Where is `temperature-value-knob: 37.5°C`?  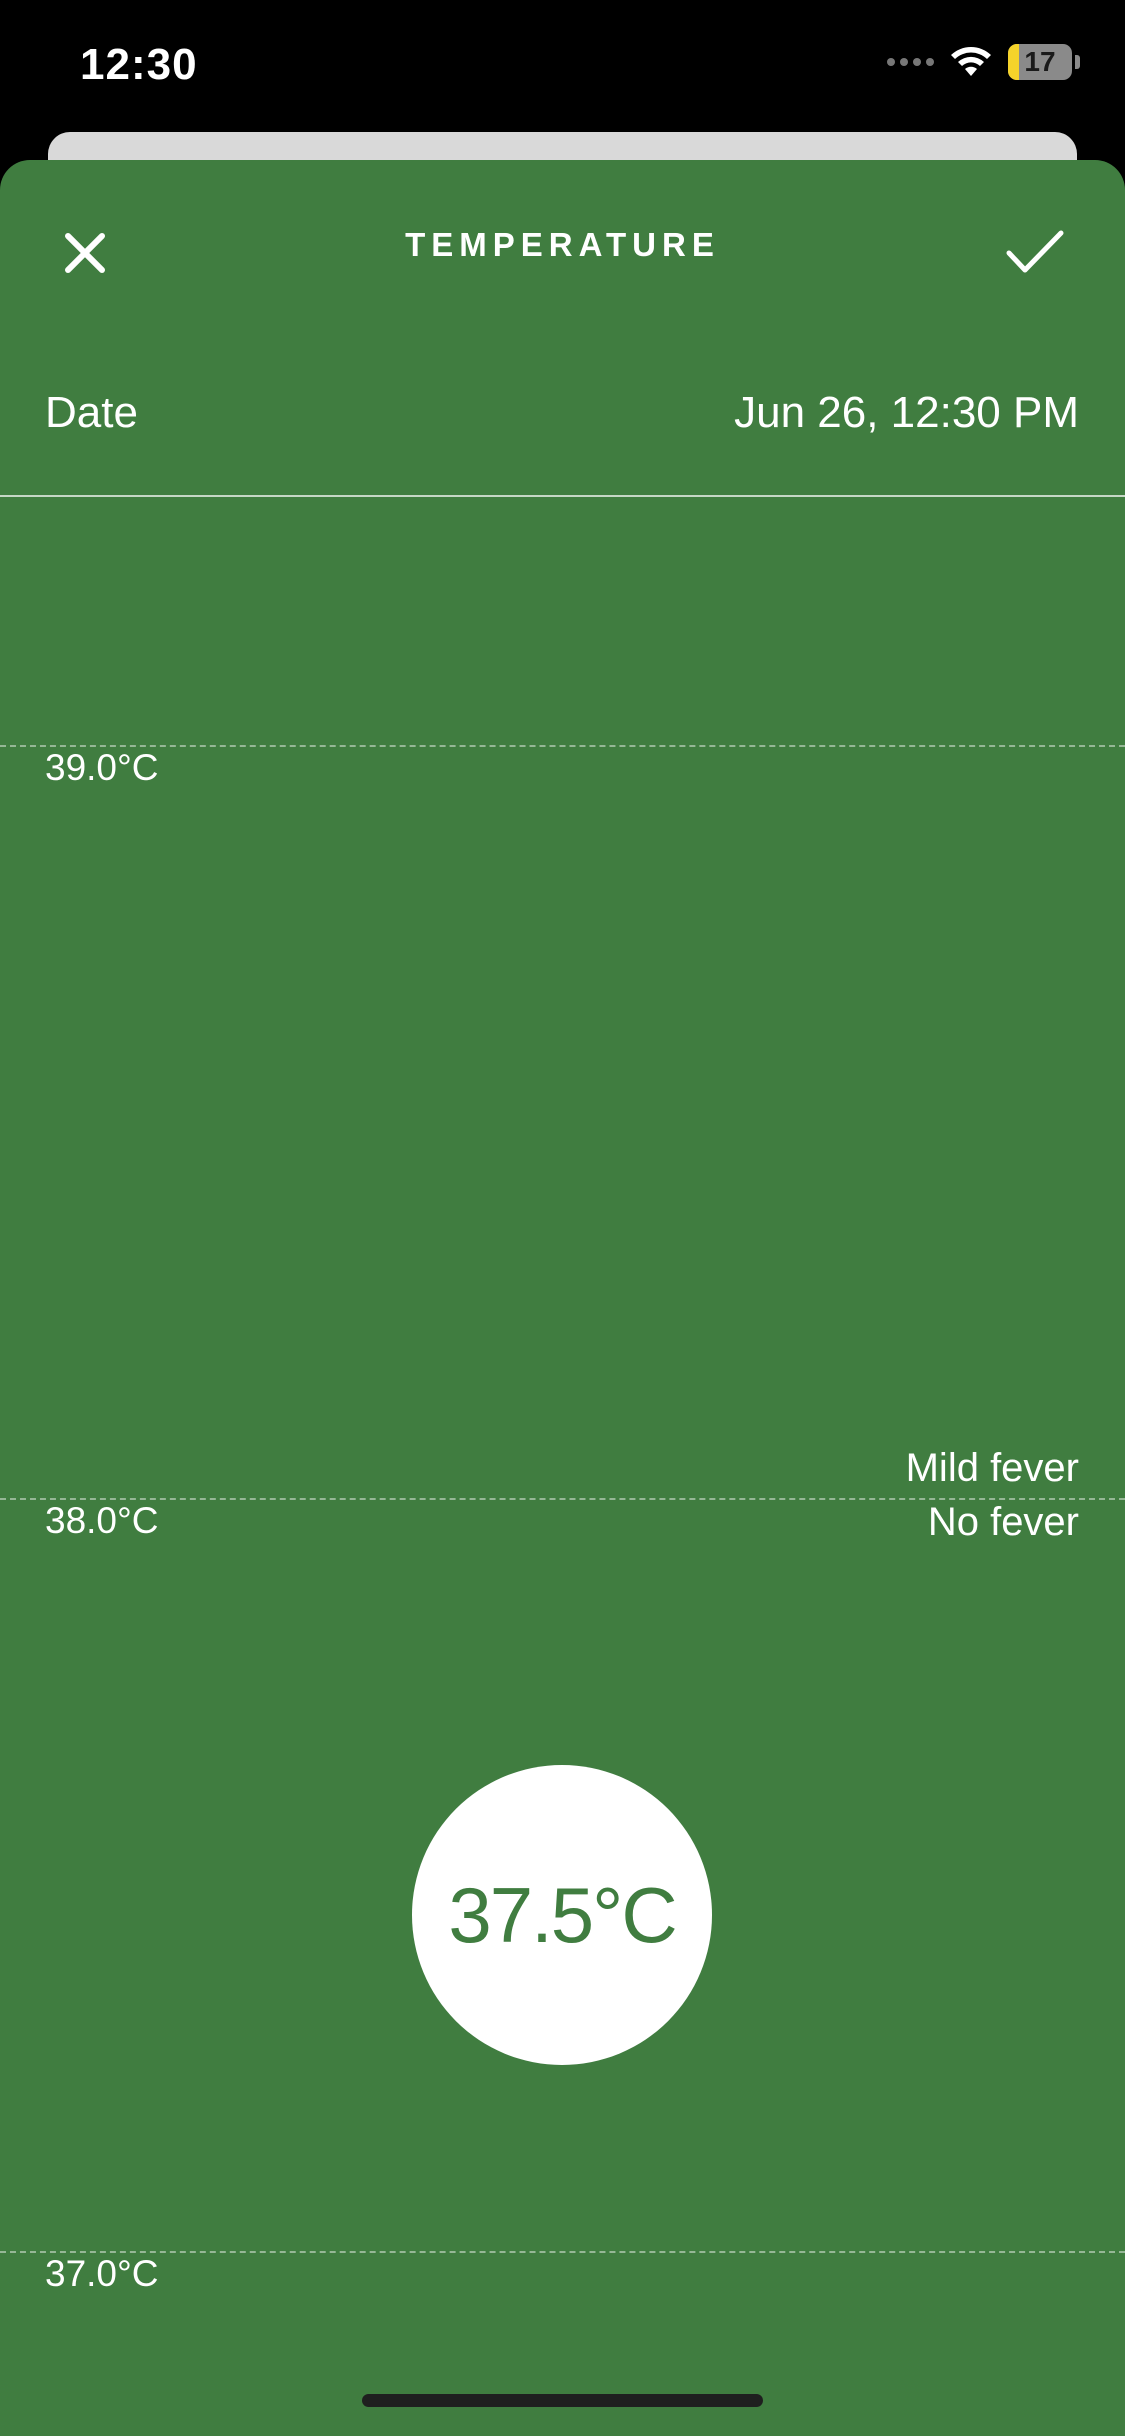
temperature-value-knob: 37.5°C is located at coordinates (562, 1915).